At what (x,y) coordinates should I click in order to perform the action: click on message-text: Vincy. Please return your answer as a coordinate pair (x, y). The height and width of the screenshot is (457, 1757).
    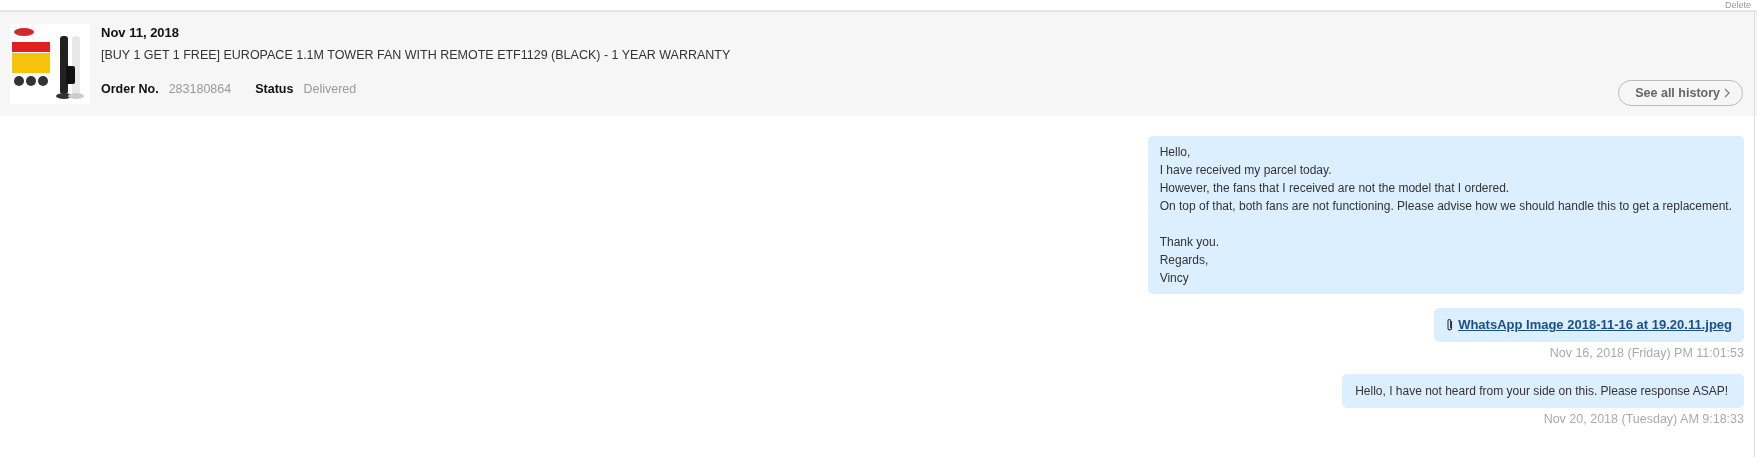
    Looking at the image, I should click on (1174, 278).